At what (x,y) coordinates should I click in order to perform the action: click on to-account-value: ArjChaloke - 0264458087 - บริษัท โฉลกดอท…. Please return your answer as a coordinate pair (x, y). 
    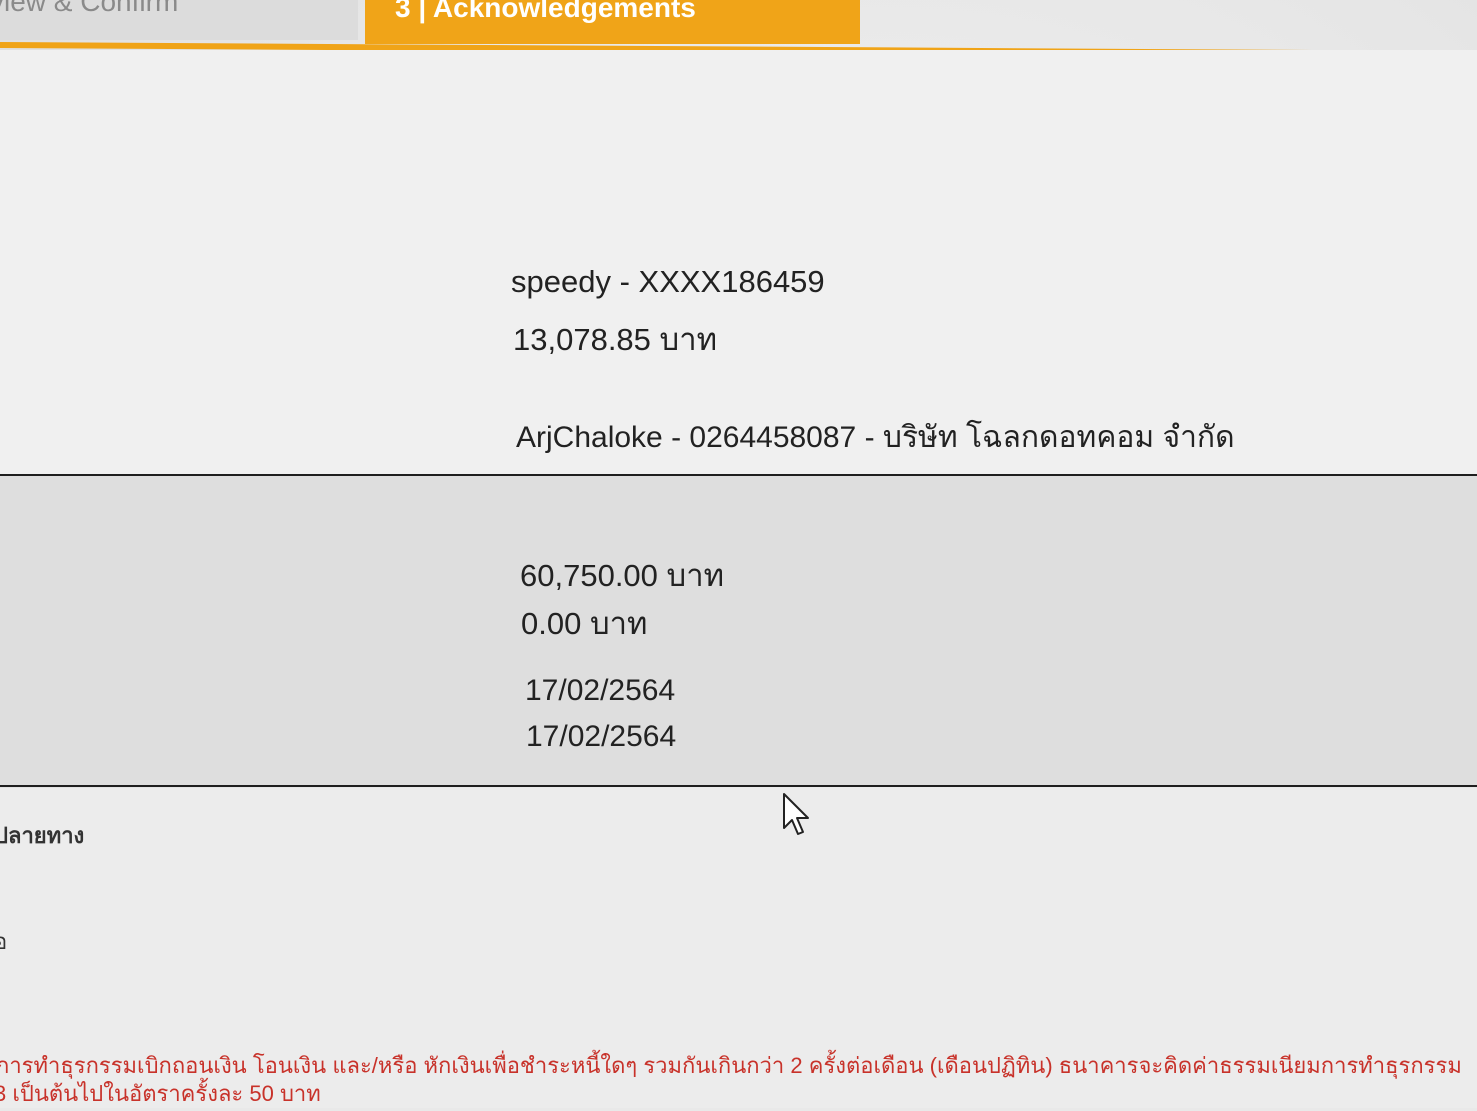
    Looking at the image, I should click on (875, 437).